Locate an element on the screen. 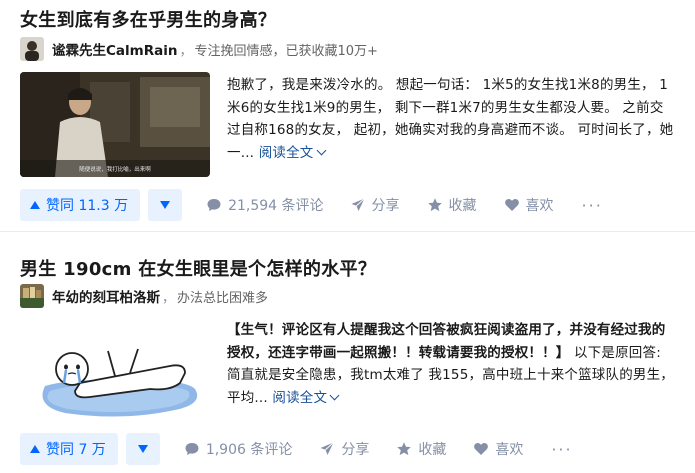  divider is located at coordinates (347, 231).